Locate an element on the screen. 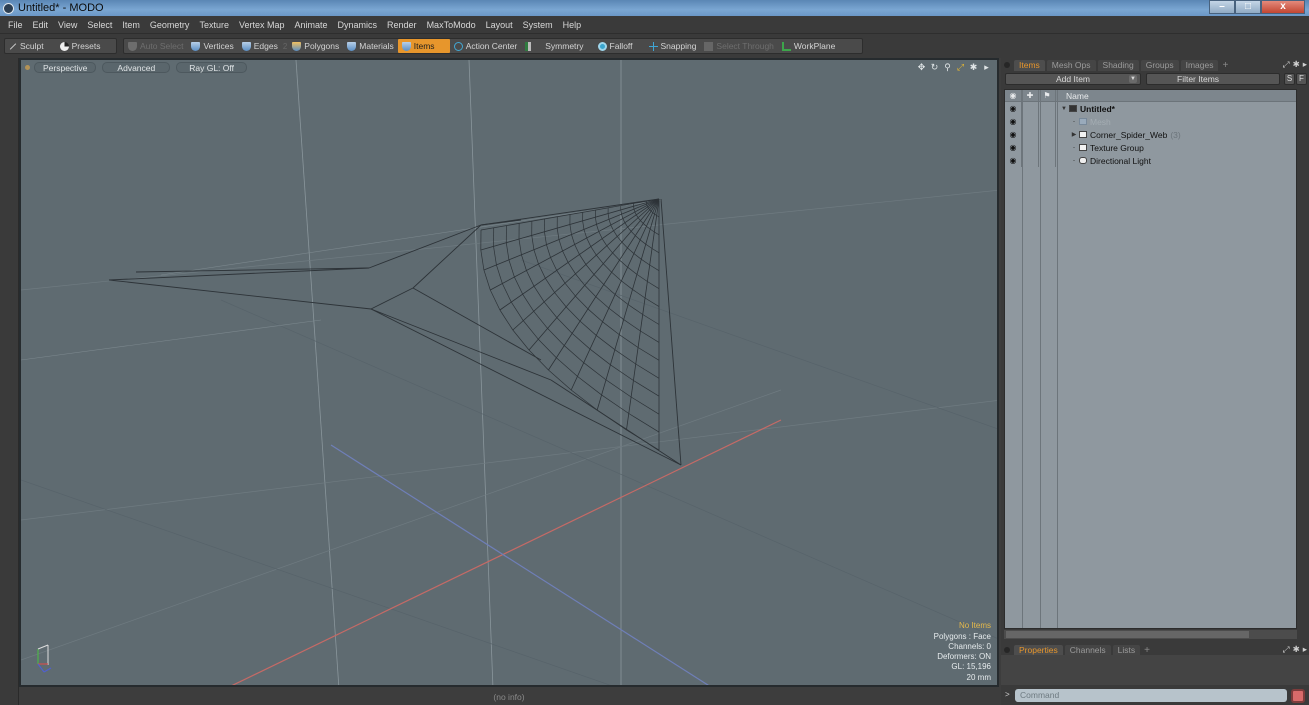  presets-button: Presets is located at coordinates (80, 46).